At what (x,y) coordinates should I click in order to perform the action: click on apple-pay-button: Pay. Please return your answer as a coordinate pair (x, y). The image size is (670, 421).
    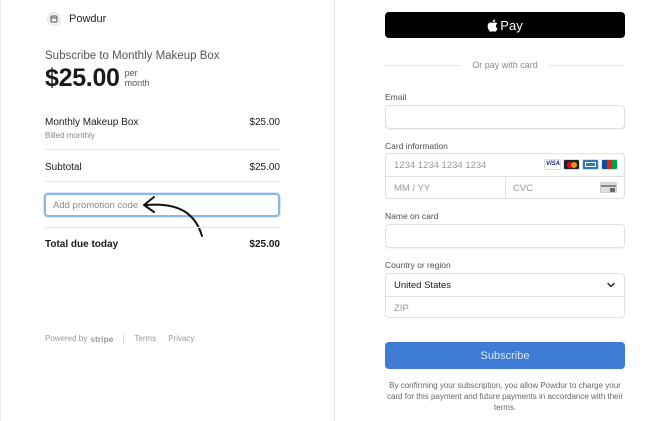
    Looking at the image, I should click on (505, 25).